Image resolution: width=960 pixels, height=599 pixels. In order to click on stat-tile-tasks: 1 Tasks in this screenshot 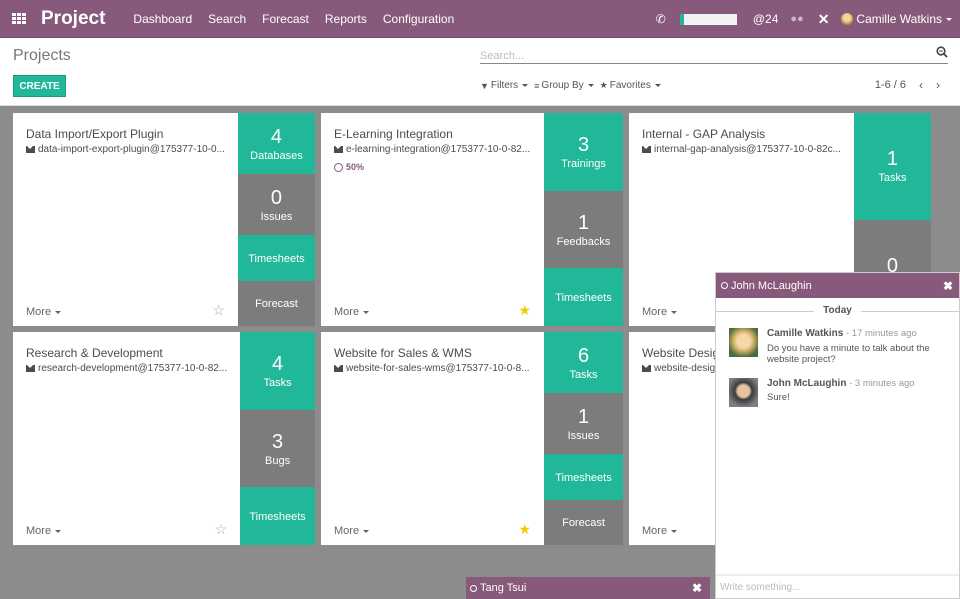, I will do `click(892, 166)`.